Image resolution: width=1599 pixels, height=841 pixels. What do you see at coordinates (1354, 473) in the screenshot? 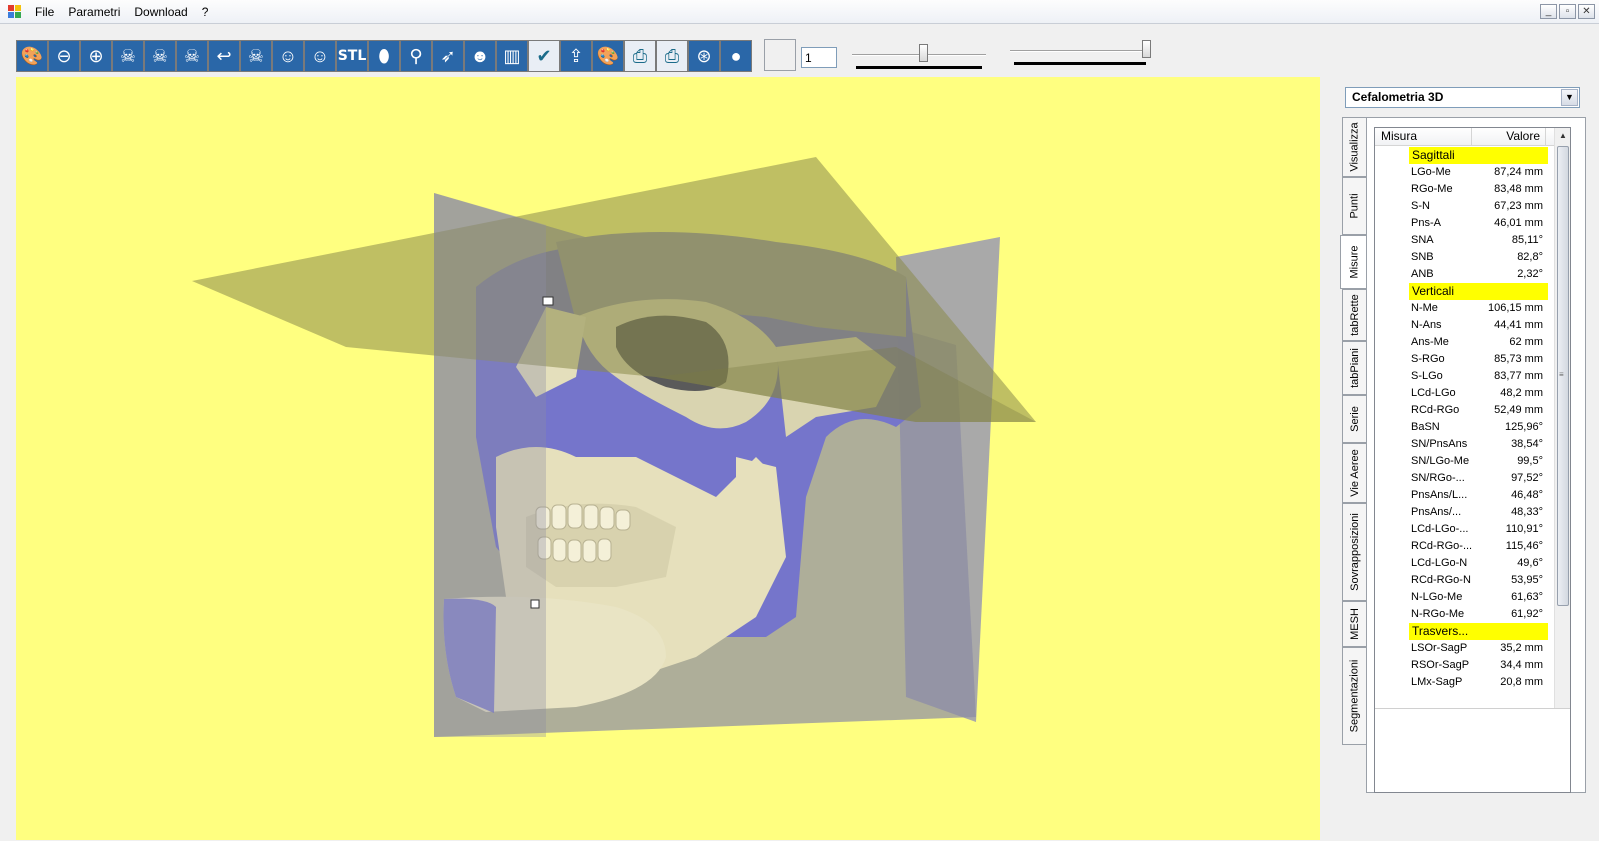
I see `tab-vie-aeree: Vie Aeree` at bounding box center [1354, 473].